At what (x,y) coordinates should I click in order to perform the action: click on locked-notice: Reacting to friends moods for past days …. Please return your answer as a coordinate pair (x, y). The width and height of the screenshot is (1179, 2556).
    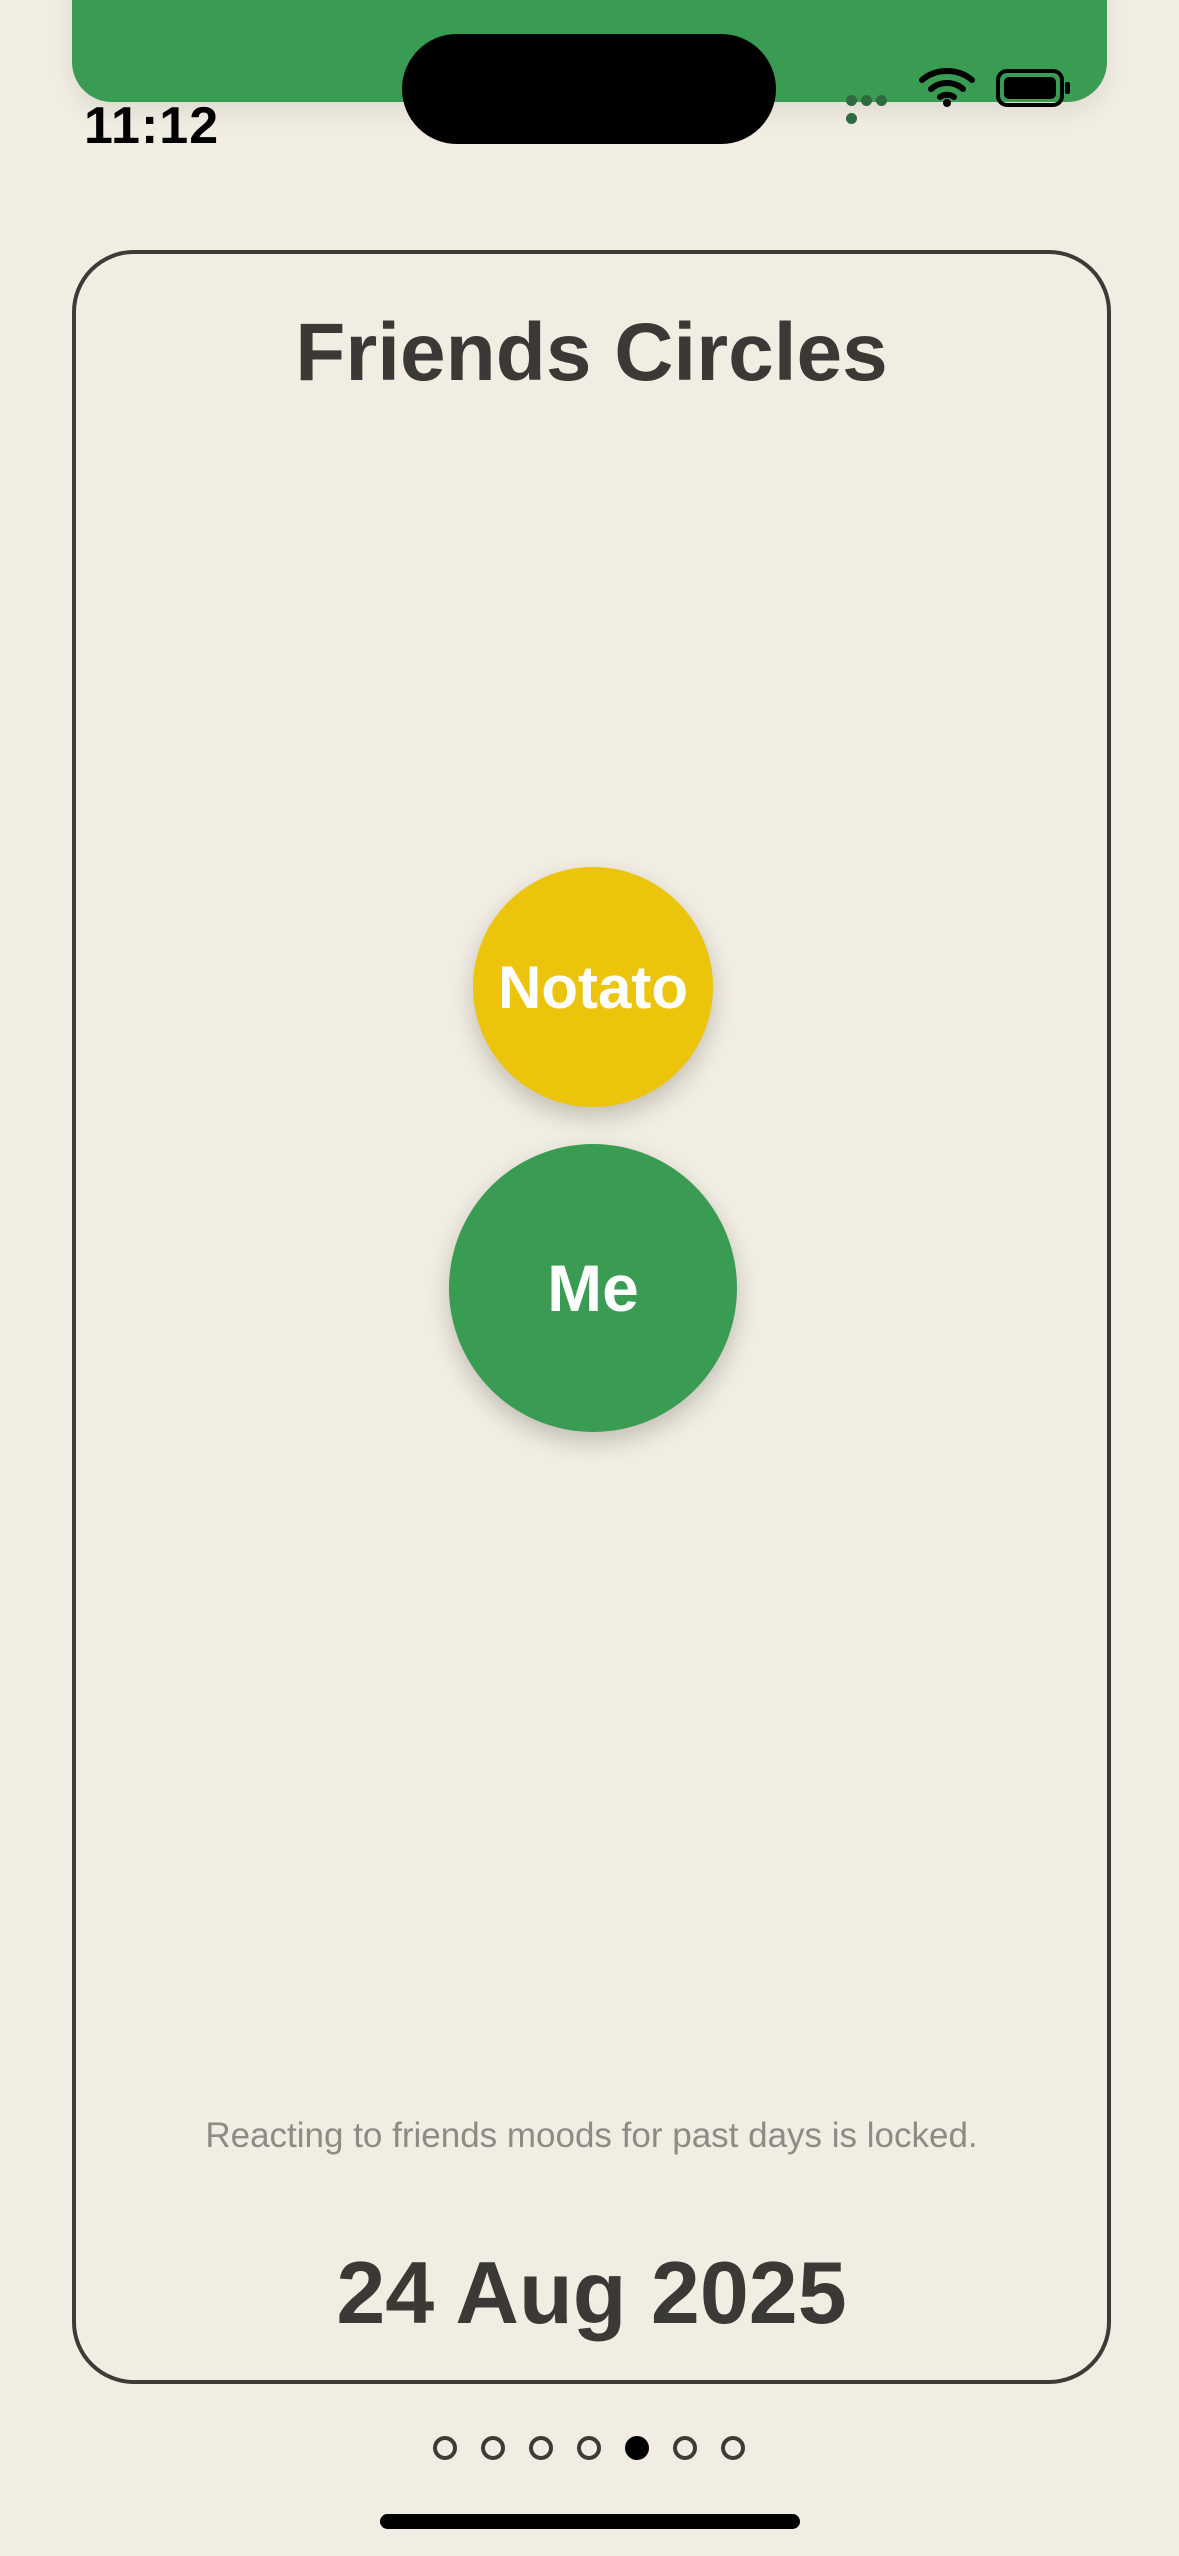
    Looking at the image, I should click on (591, 2135).